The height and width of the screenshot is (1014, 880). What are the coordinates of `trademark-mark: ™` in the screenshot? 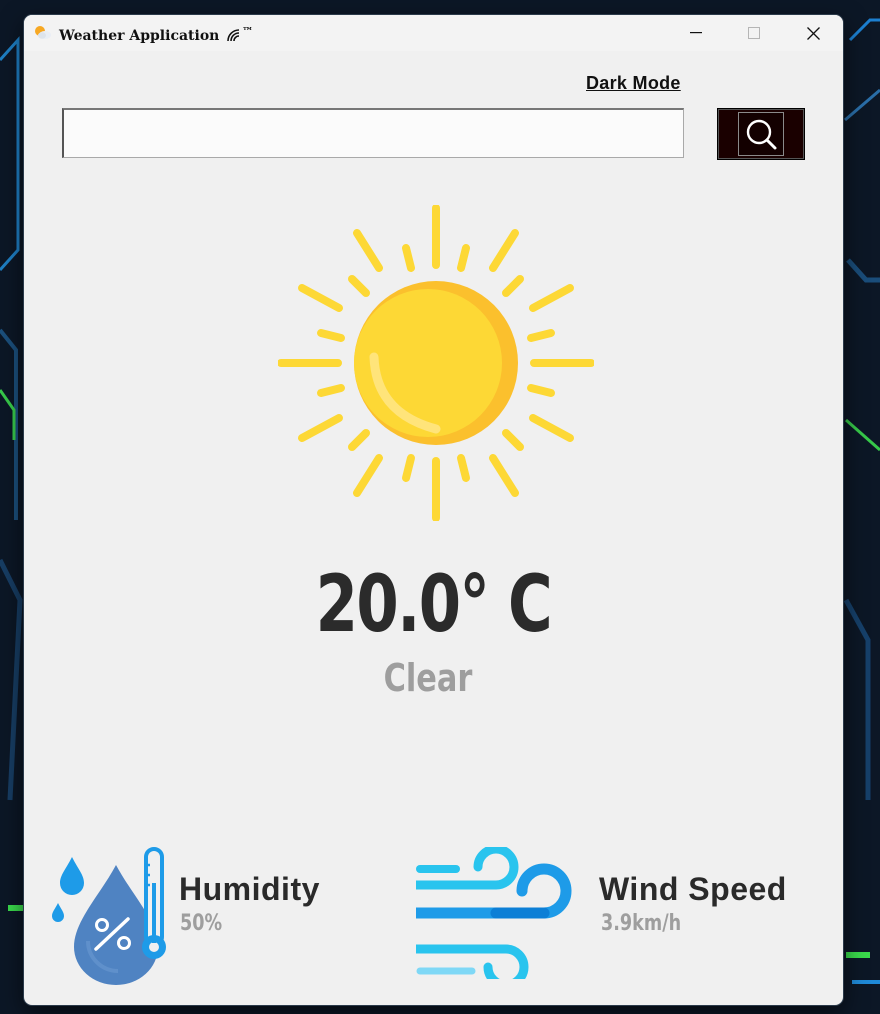 It's located at (248, 31).